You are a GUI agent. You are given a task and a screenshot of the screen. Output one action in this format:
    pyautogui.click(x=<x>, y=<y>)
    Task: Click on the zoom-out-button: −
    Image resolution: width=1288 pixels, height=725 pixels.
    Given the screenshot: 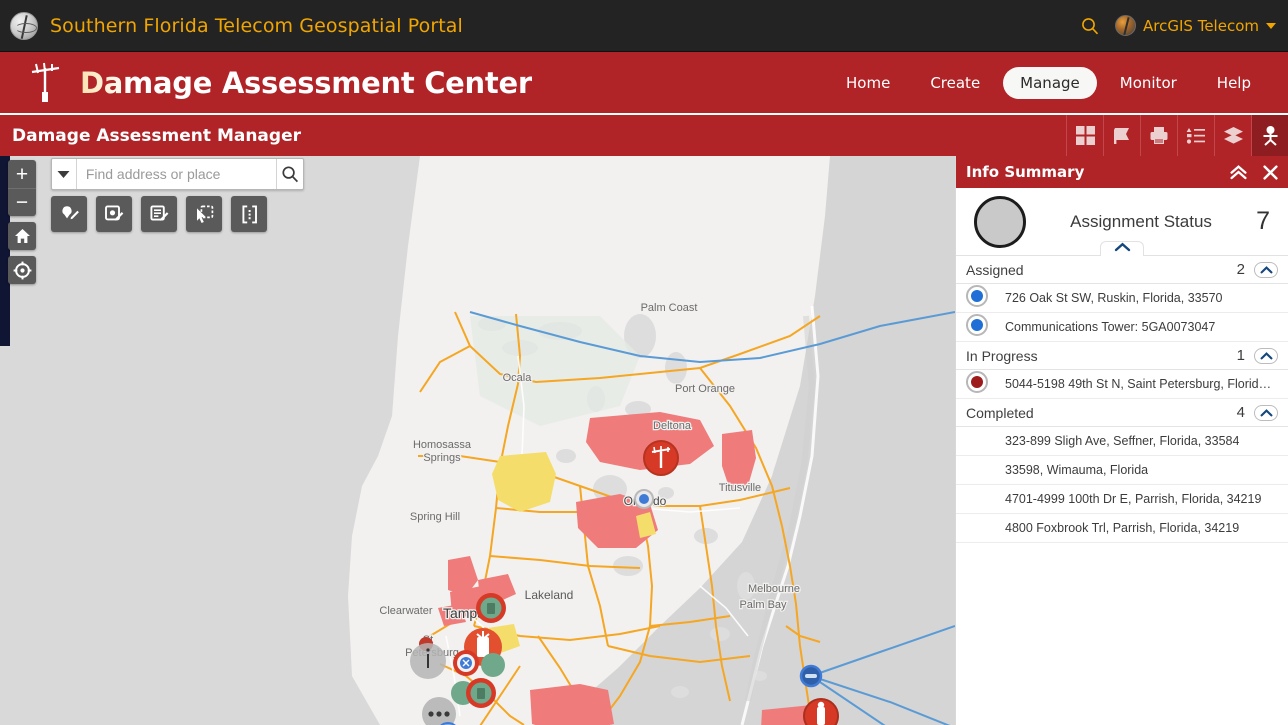 What is the action you would take?
    pyautogui.click(x=22, y=202)
    